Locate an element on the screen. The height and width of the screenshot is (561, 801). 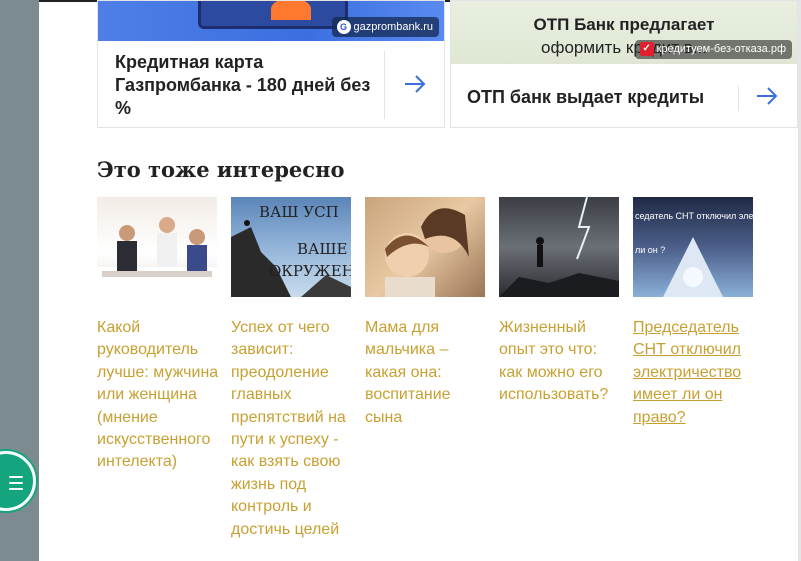
thumbnail-caption: ВАШЕ is located at coordinates (322, 249).